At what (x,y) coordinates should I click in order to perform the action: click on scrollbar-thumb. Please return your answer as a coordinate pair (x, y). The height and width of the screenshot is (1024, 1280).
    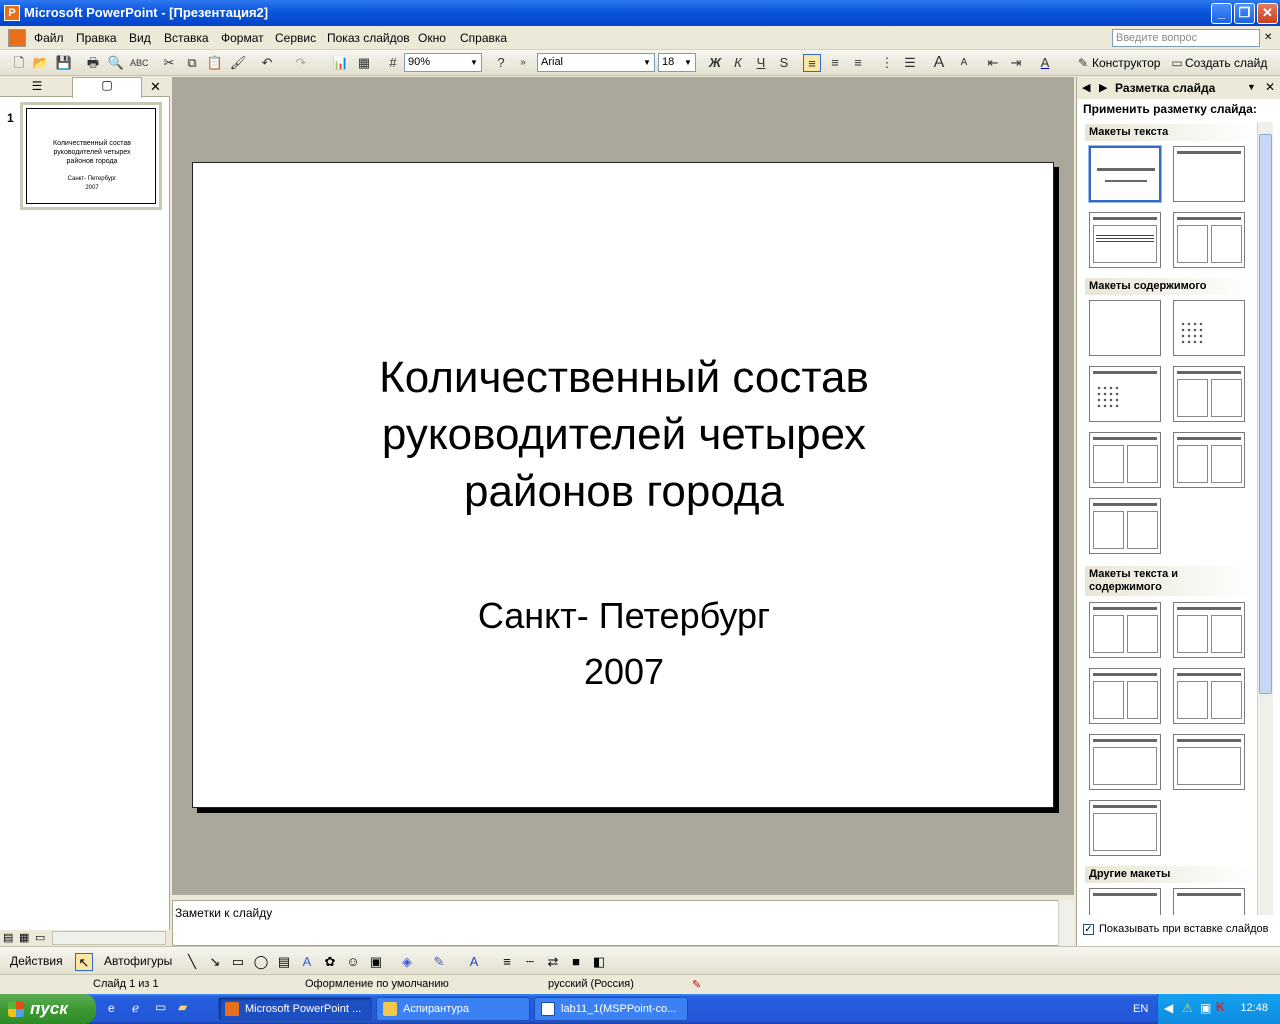
    Looking at the image, I should click on (1265, 414).